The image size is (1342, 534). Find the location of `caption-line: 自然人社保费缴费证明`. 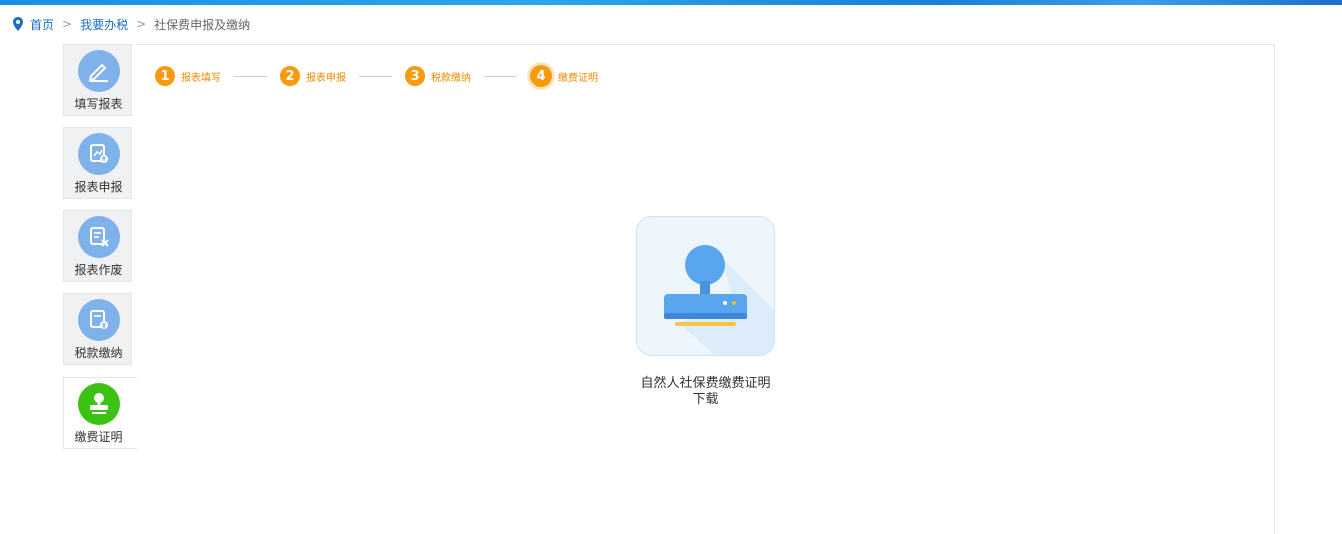

caption-line: 自然人社保费缴费证明 is located at coordinates (705, 383).